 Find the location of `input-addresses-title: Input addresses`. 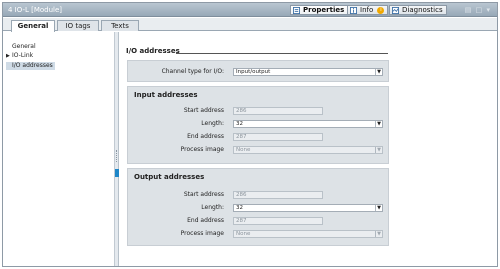

input-addresses-title: Input addresses is located at coordinates (166, 95).